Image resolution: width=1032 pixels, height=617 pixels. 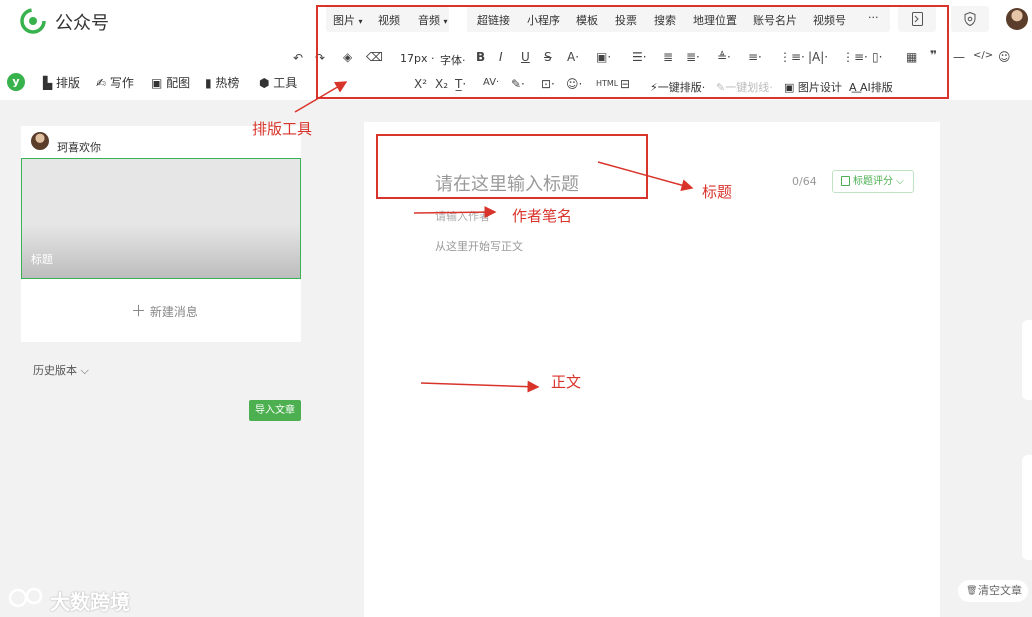 What do you see at coordinates (542, 216) in the screenshot?
I see `annotation-author-label: 作者笔名` at bounding box center [542, 216].